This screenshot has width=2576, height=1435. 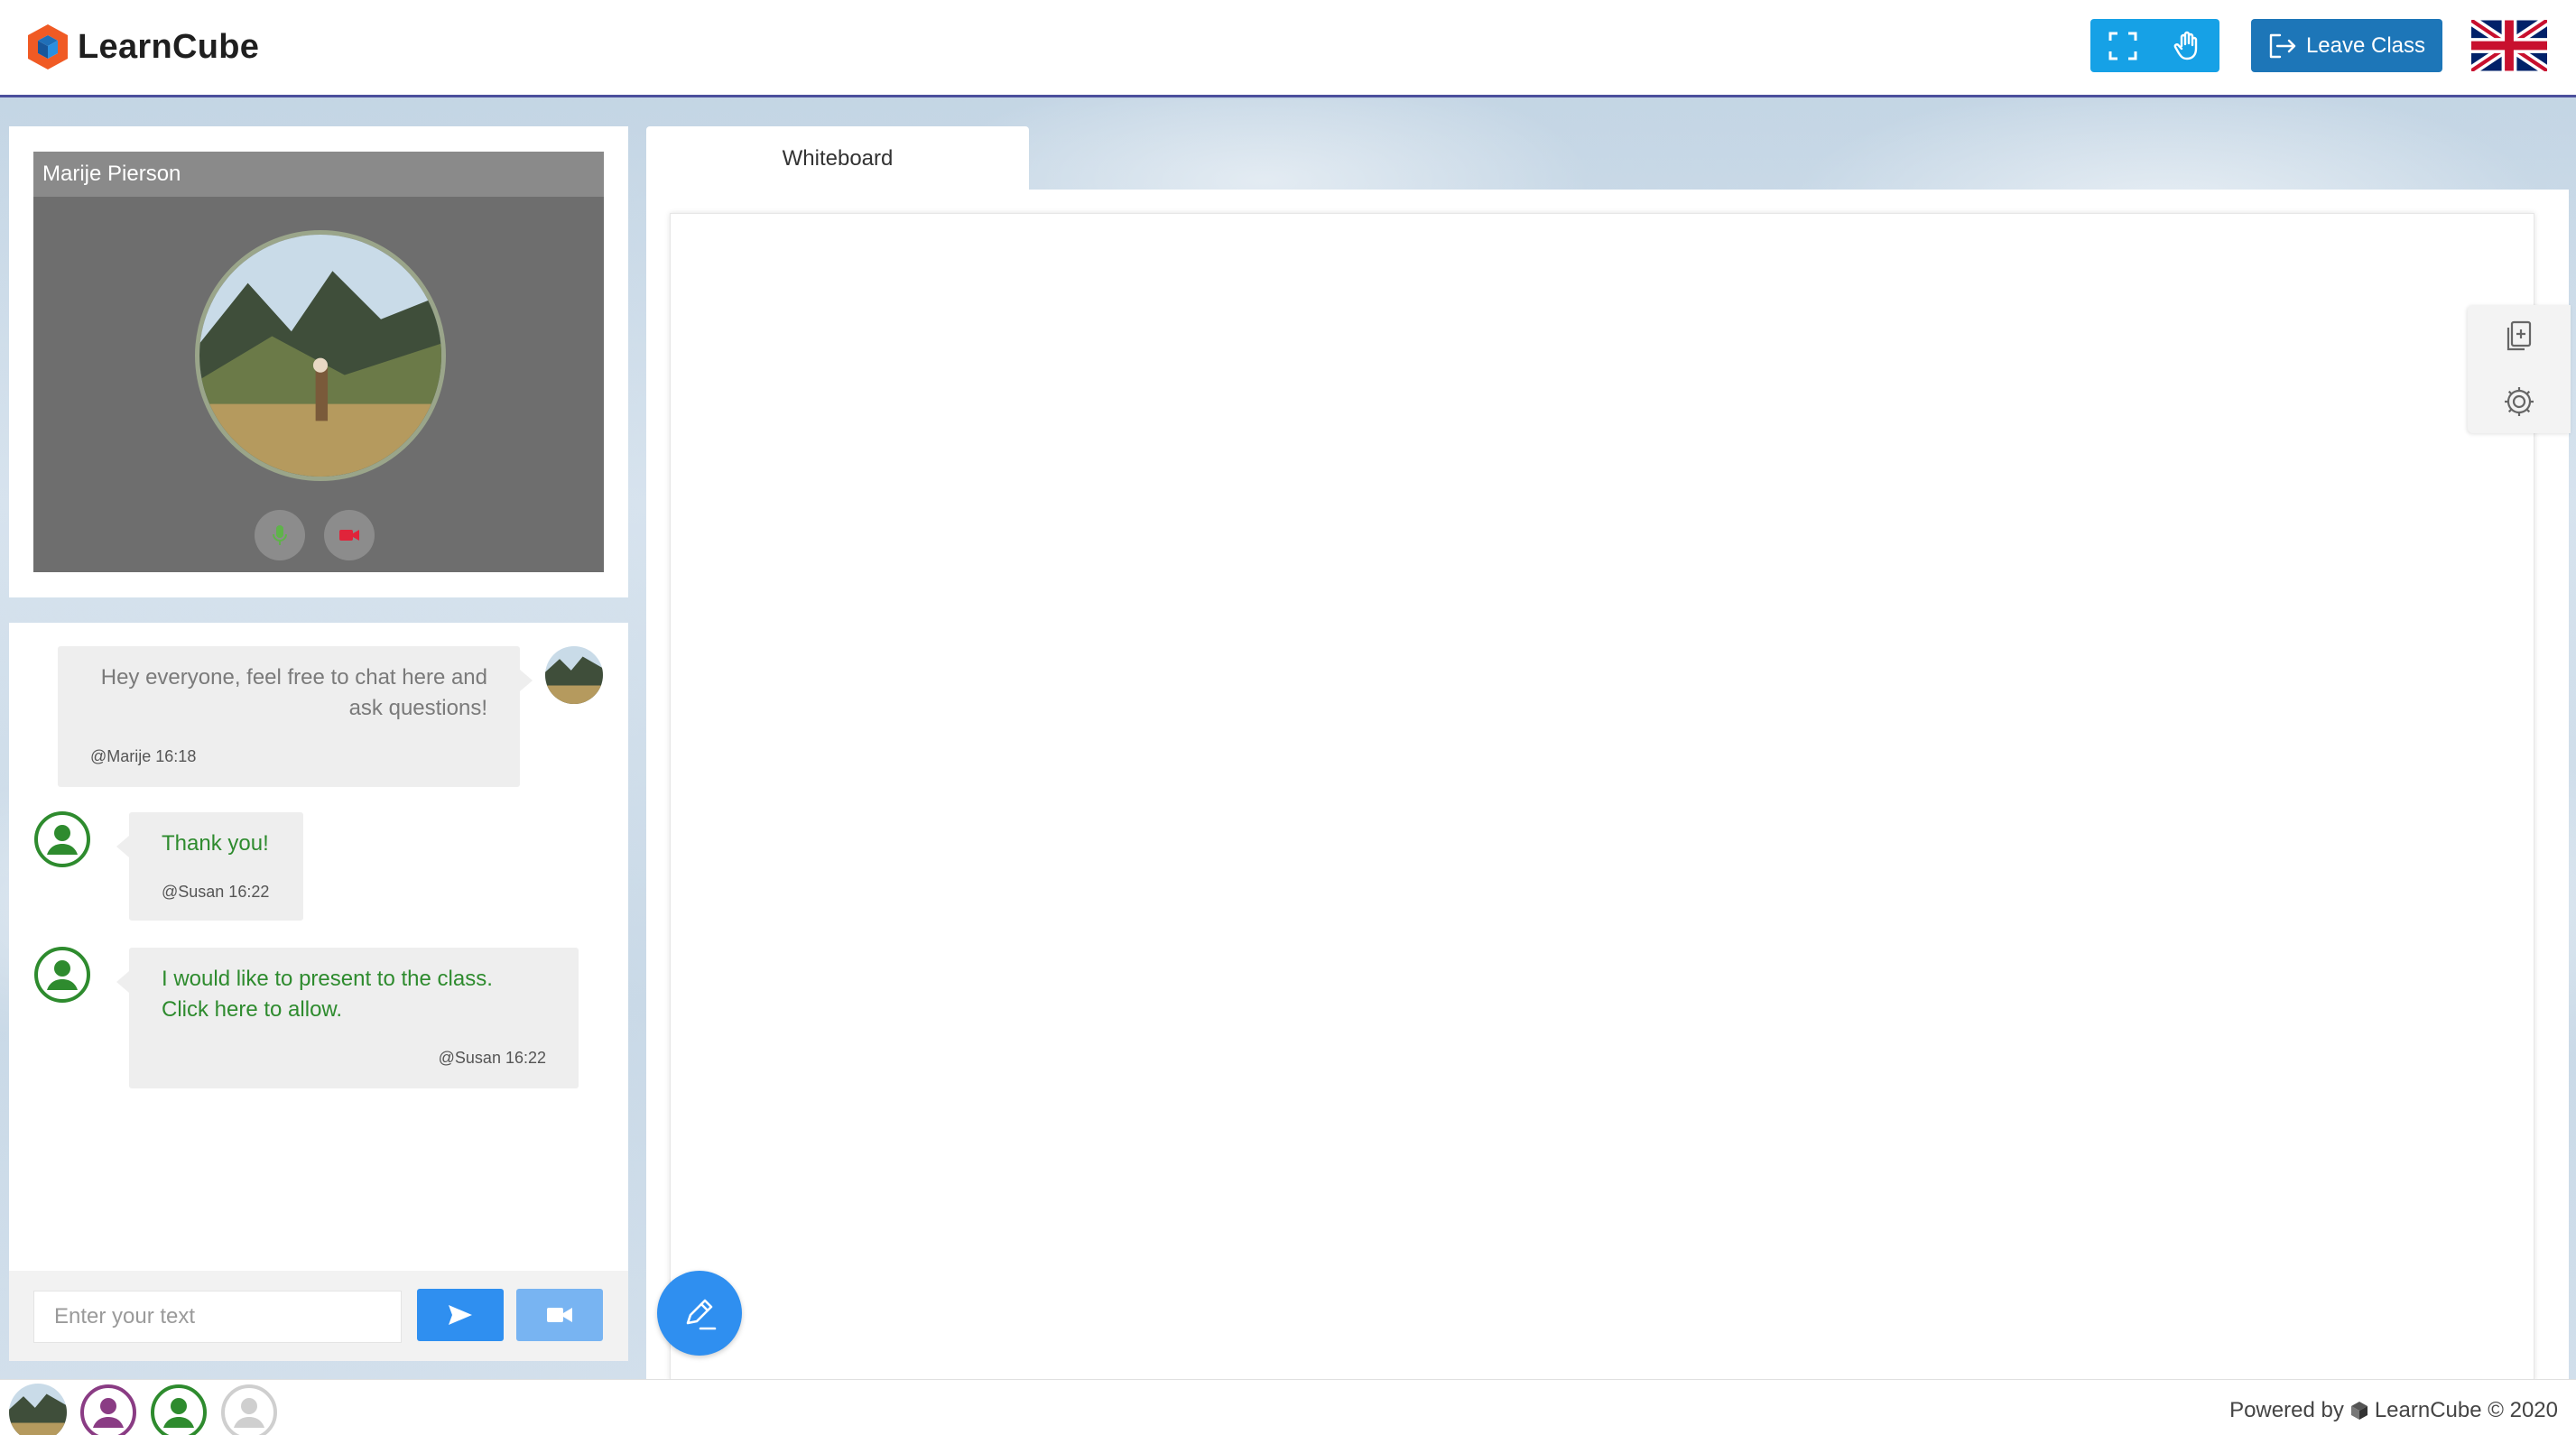 What do you see at coordinates (48, 46) in the screenshot?
I see `learncube-logo-icon` at bounding box center [48, 46].